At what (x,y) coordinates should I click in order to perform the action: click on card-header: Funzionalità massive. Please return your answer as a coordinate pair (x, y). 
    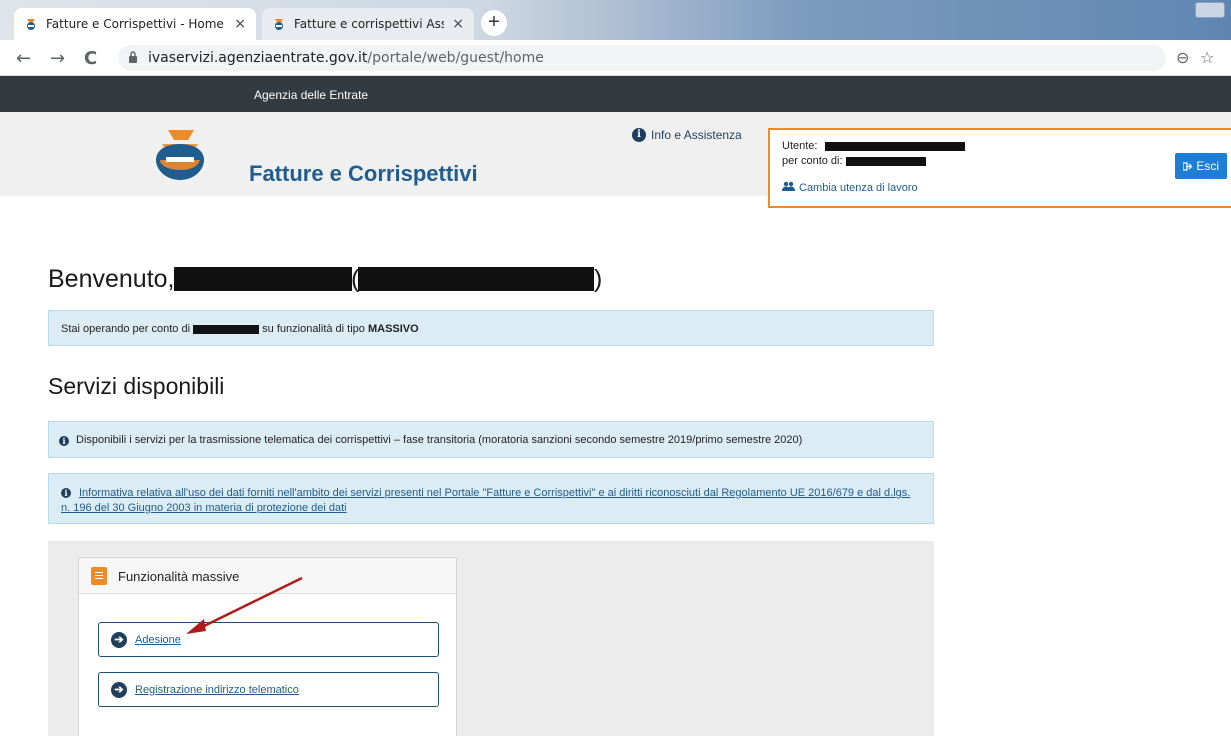
    Looking at the image, I should click on (267, 576).